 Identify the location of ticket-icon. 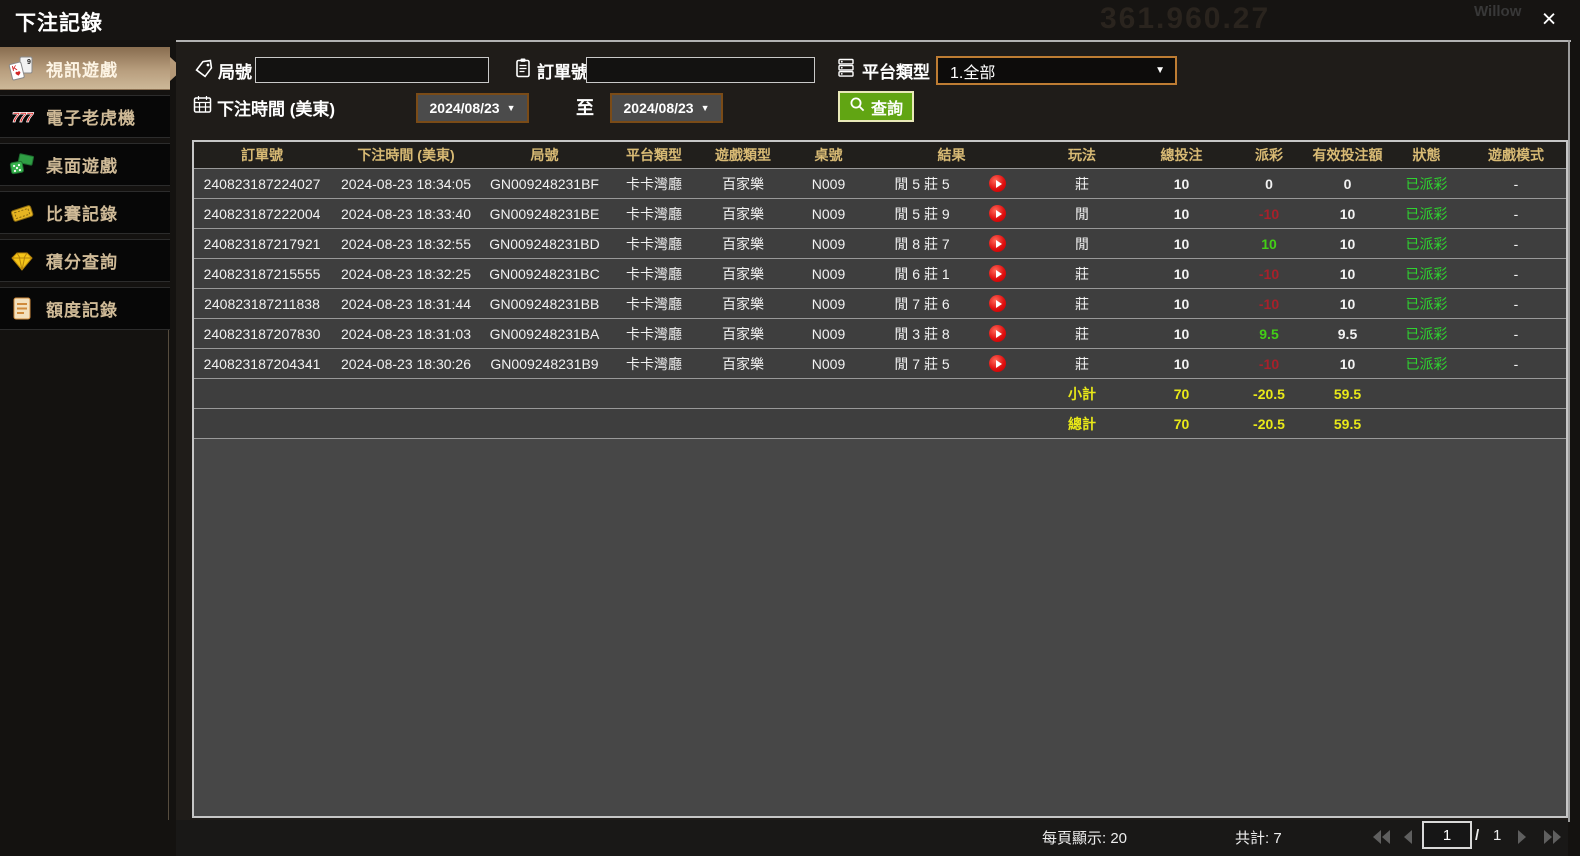
(22, 213).